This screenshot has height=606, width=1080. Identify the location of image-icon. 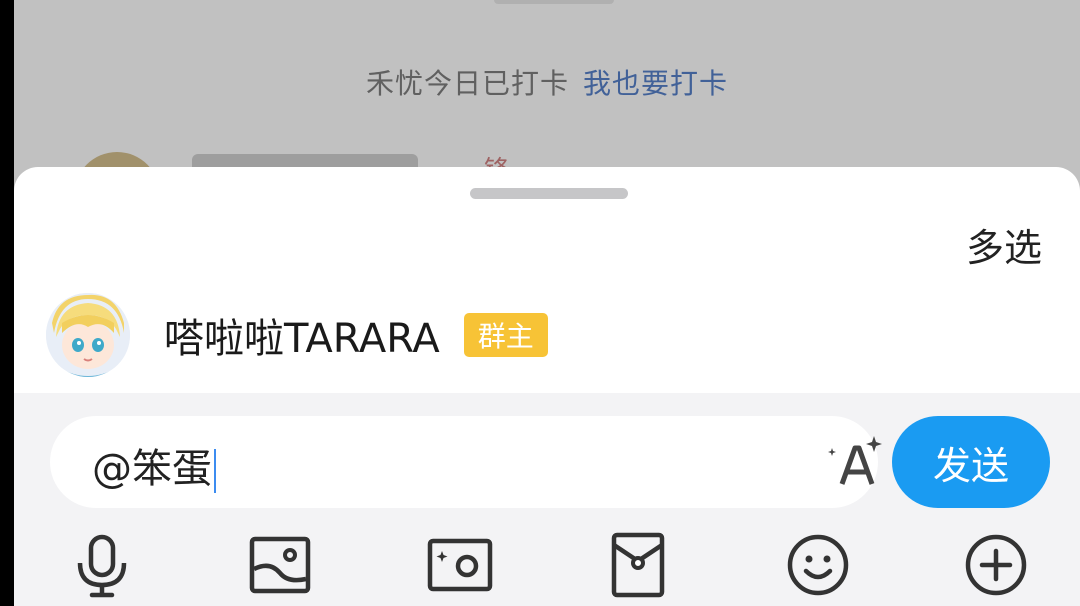
(280, 565).